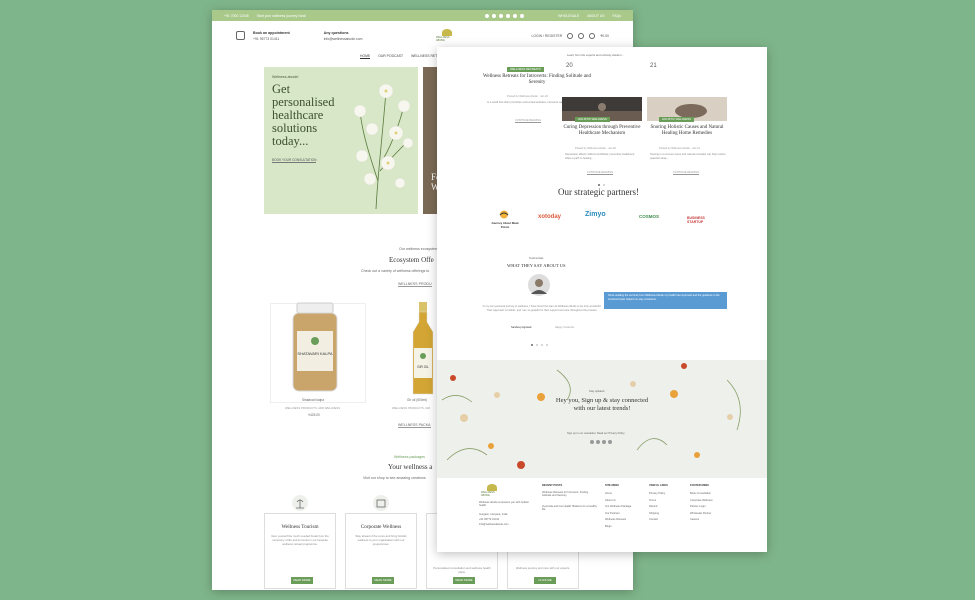 Image resolution: width=975 pixels, height=600 pixels. Describe the element at coordinates (539, 345) in the screenshot. I see `testimonial-dots` at that location.